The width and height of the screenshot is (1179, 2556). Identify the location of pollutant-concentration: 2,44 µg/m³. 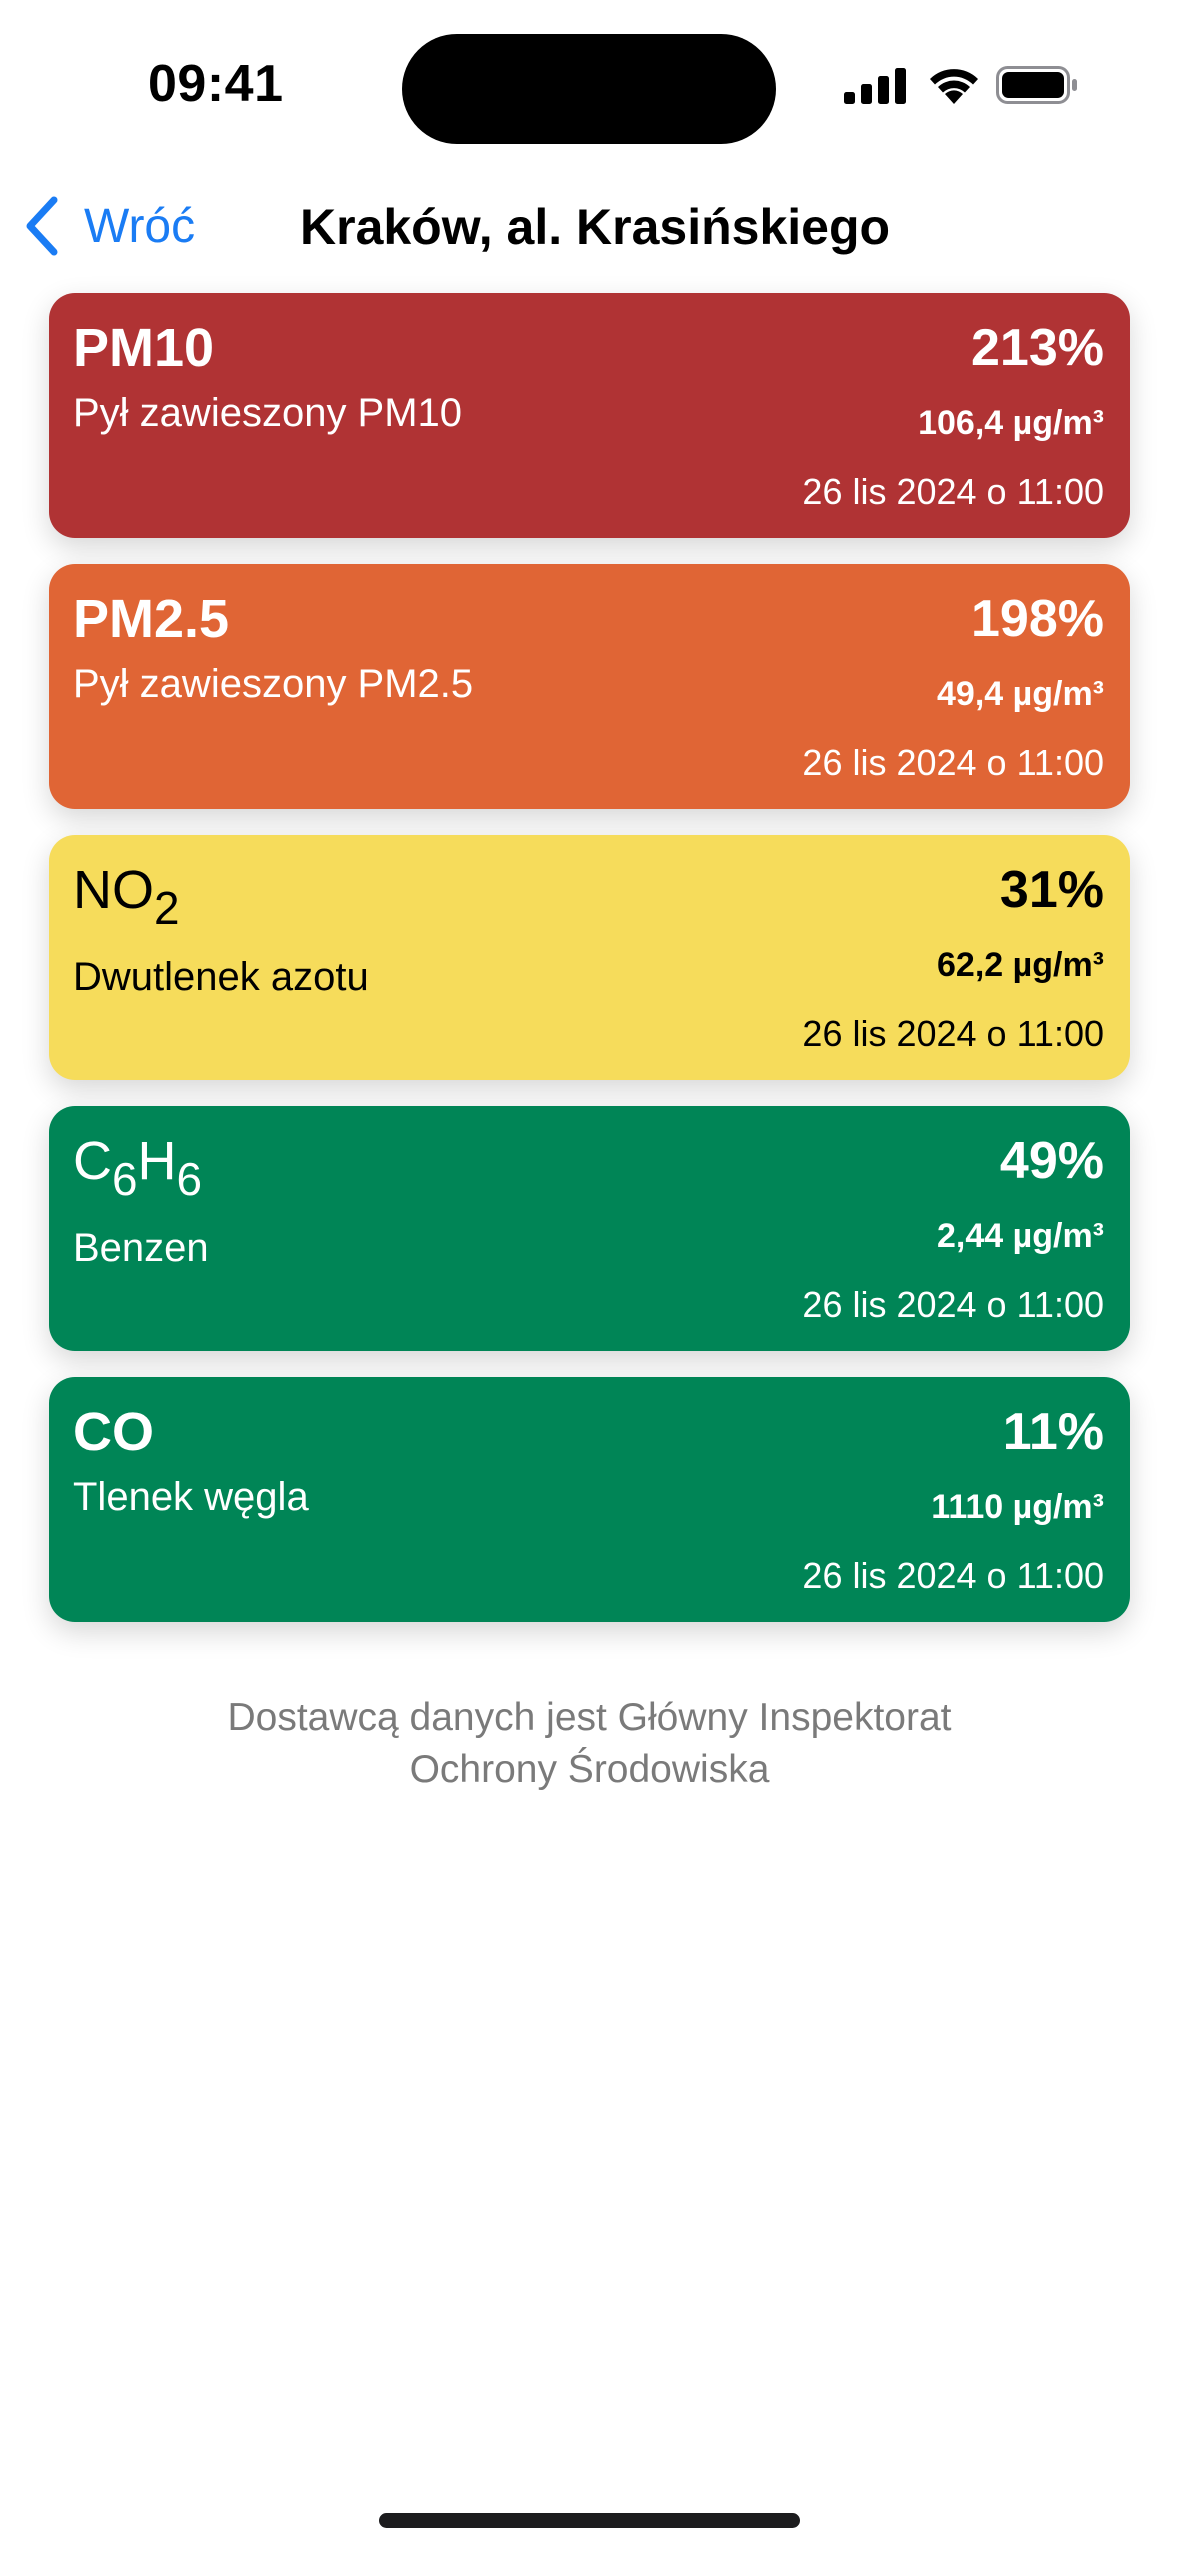
(1020, 1236).